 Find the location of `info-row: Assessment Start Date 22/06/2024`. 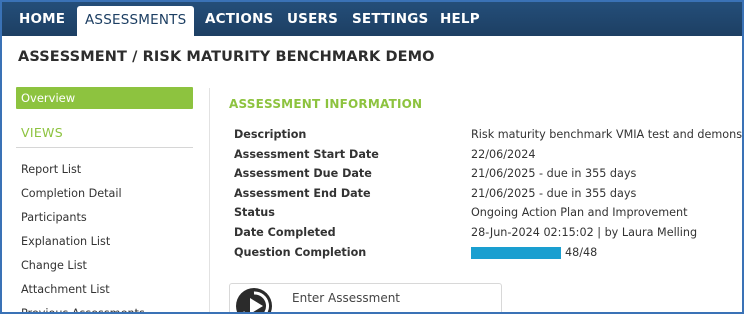

info-row: Assessment Start Date 22/06/2024 is located at coordinates (488, 155).